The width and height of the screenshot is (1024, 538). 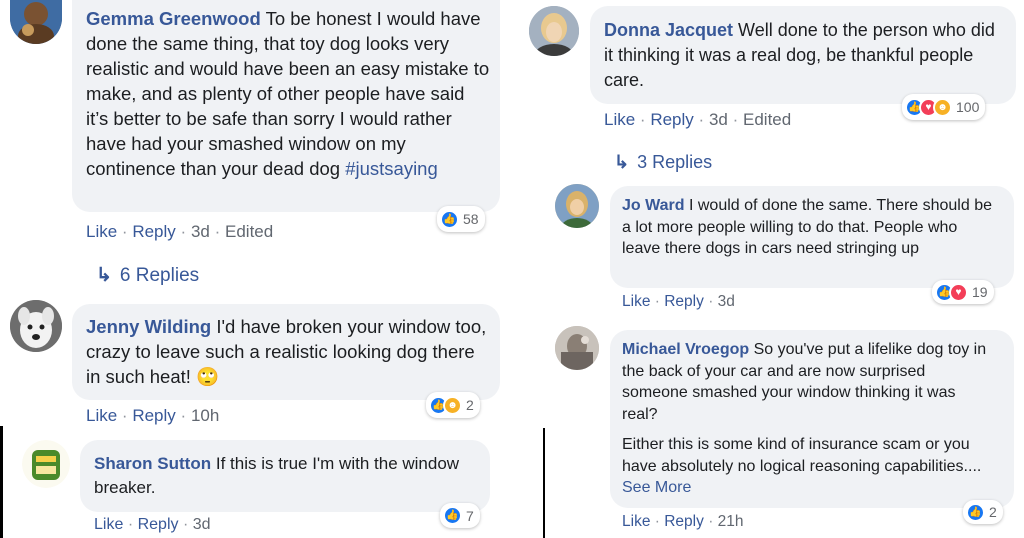 I want to click on avatar-sharon-sutton, so click(x=46, y=464).